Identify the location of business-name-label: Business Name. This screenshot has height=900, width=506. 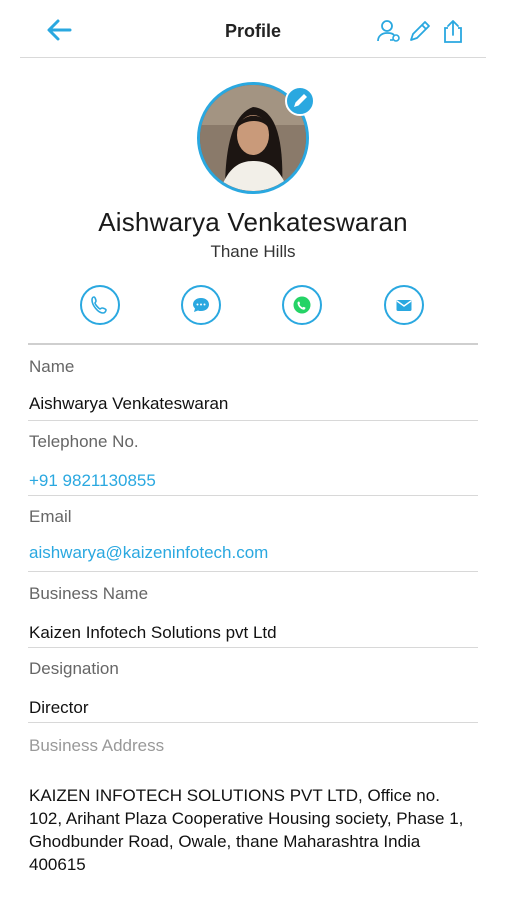
(89, 593).